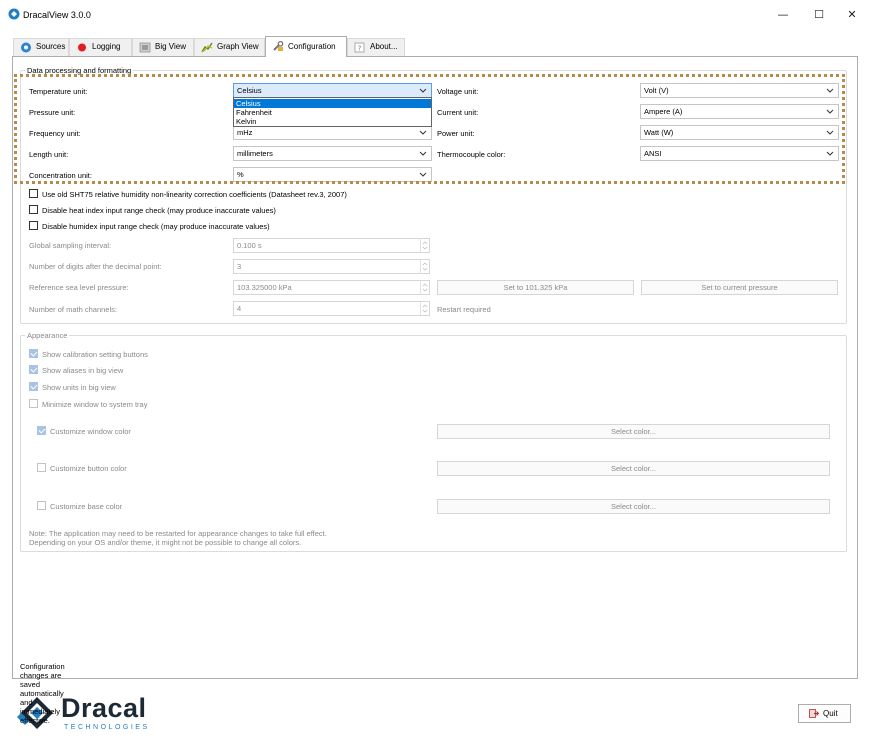 This screenshot has height=738, width=869. What do you see at coordinates (95, 354) in the screenshot?
I see `show-calibration-label: Show calibration setting buttons` at bounding box center [95, 354].